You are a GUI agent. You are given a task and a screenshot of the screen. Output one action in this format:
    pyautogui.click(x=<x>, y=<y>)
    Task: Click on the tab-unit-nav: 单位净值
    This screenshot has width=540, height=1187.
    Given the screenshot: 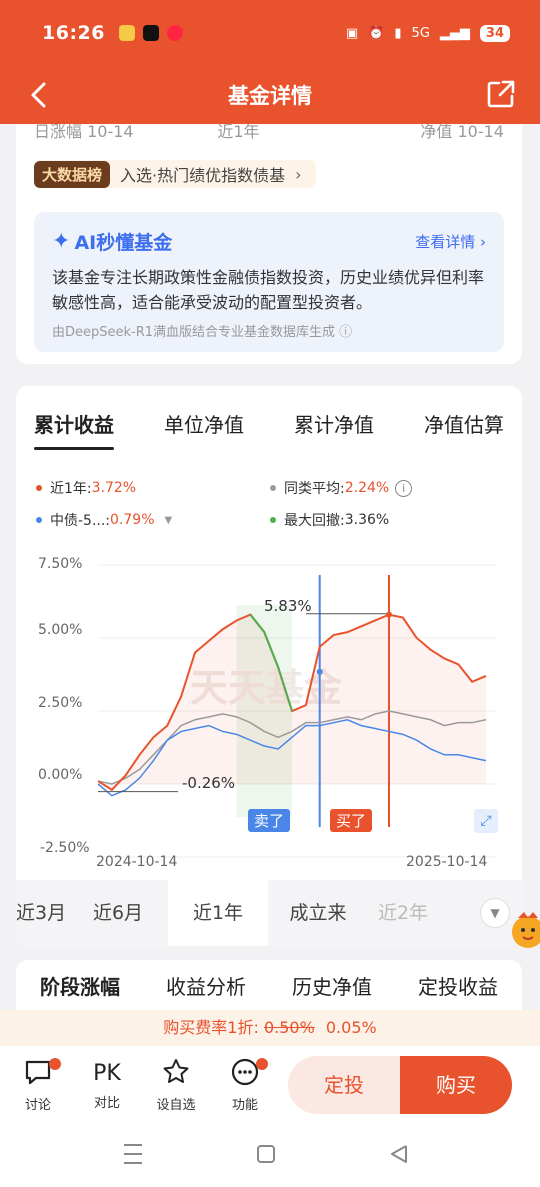 What is the action you would take?
    pyautogui.click(x=204, y=423)
    